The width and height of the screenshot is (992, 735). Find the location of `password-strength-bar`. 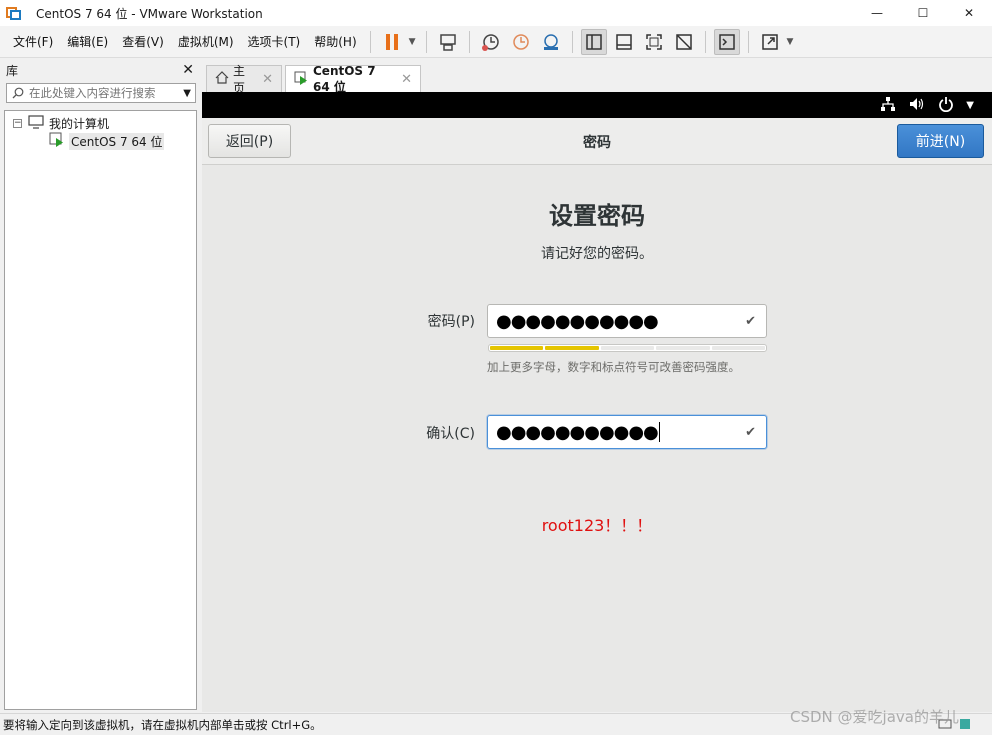

password-strength-bar is located at coordinates (627, 348).